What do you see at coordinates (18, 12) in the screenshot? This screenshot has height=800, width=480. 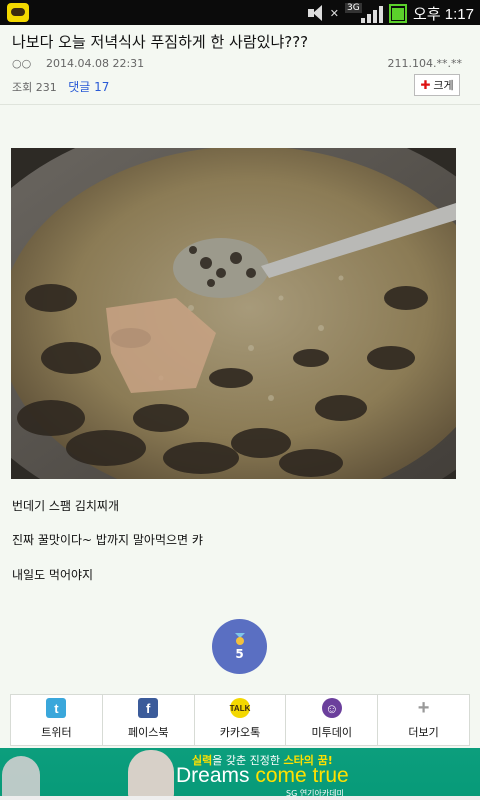 I see `kakaotalk-notification-icon` at bounding box center [18, 12].